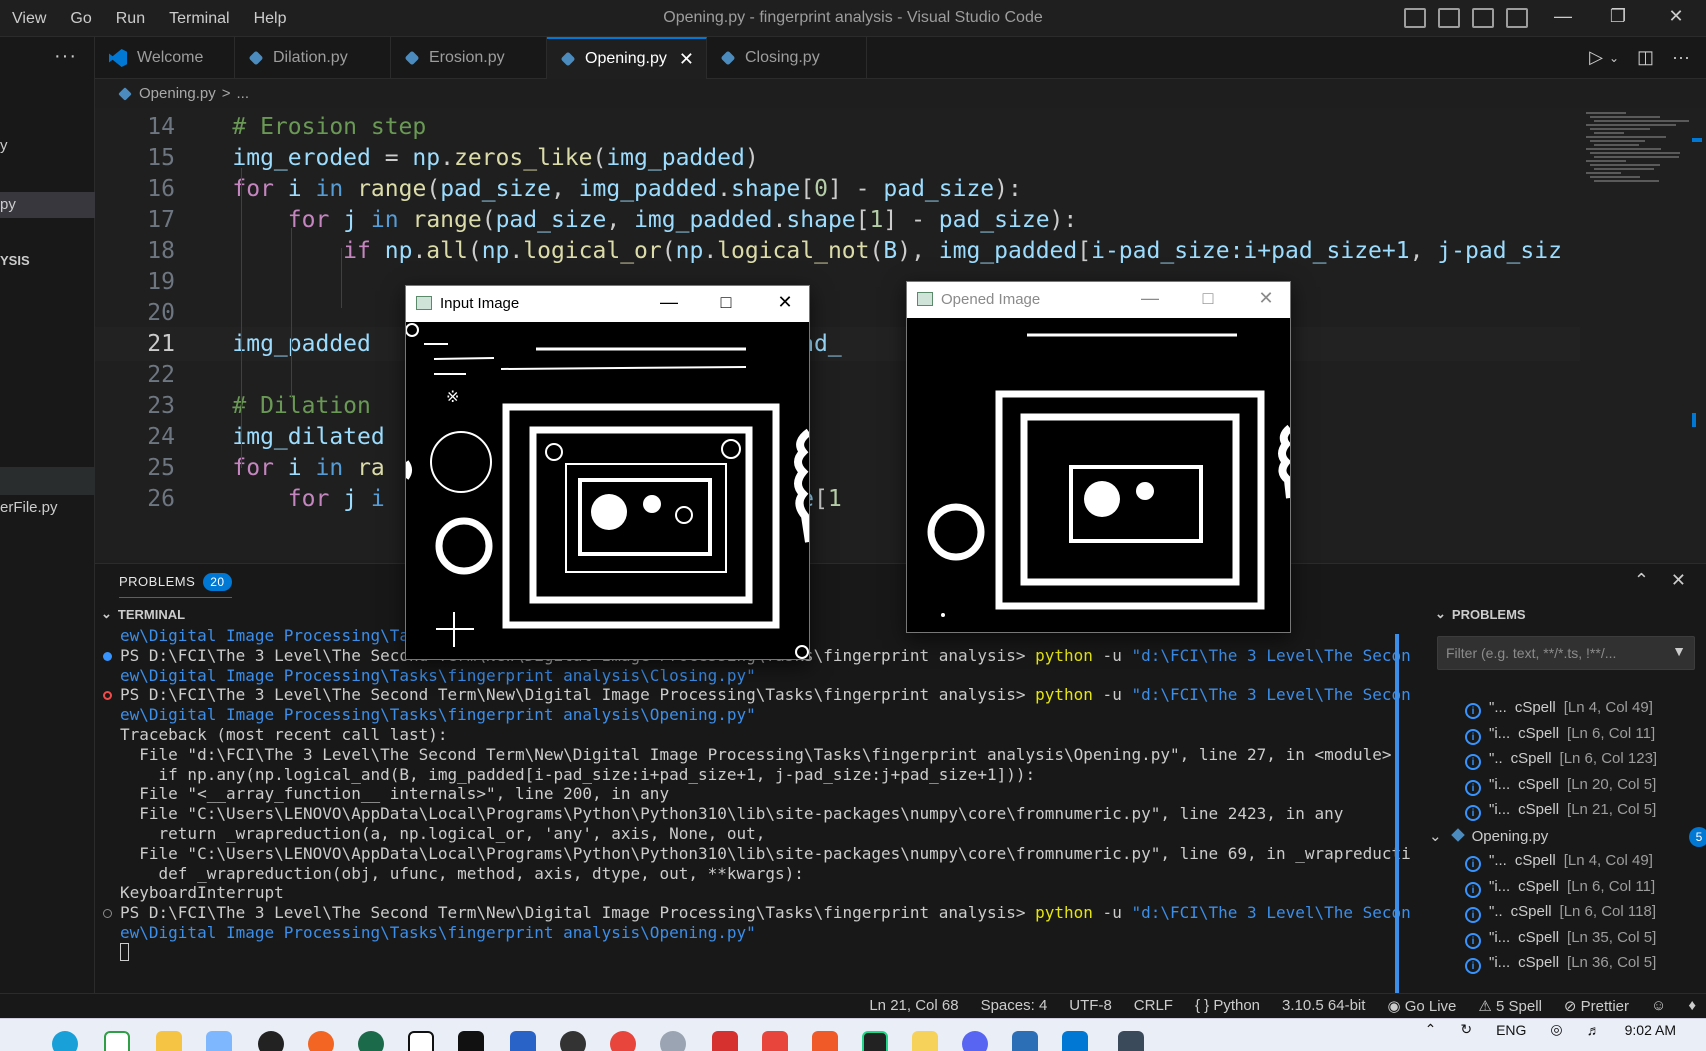 This screenshot has width=1706, height=1051. I want to click on code-line: 14 # Erosion step, so click(837, 127).